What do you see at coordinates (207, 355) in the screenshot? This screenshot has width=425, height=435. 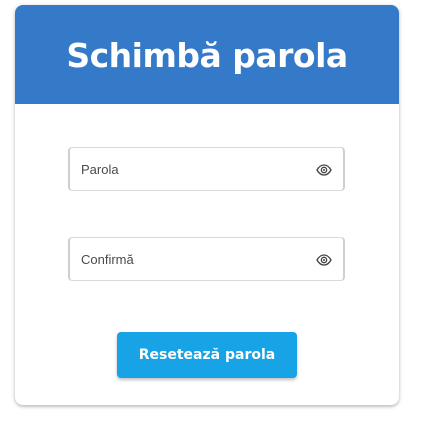 I see `reset-password-button: Resetează parola` at bounding box center [207, 355].